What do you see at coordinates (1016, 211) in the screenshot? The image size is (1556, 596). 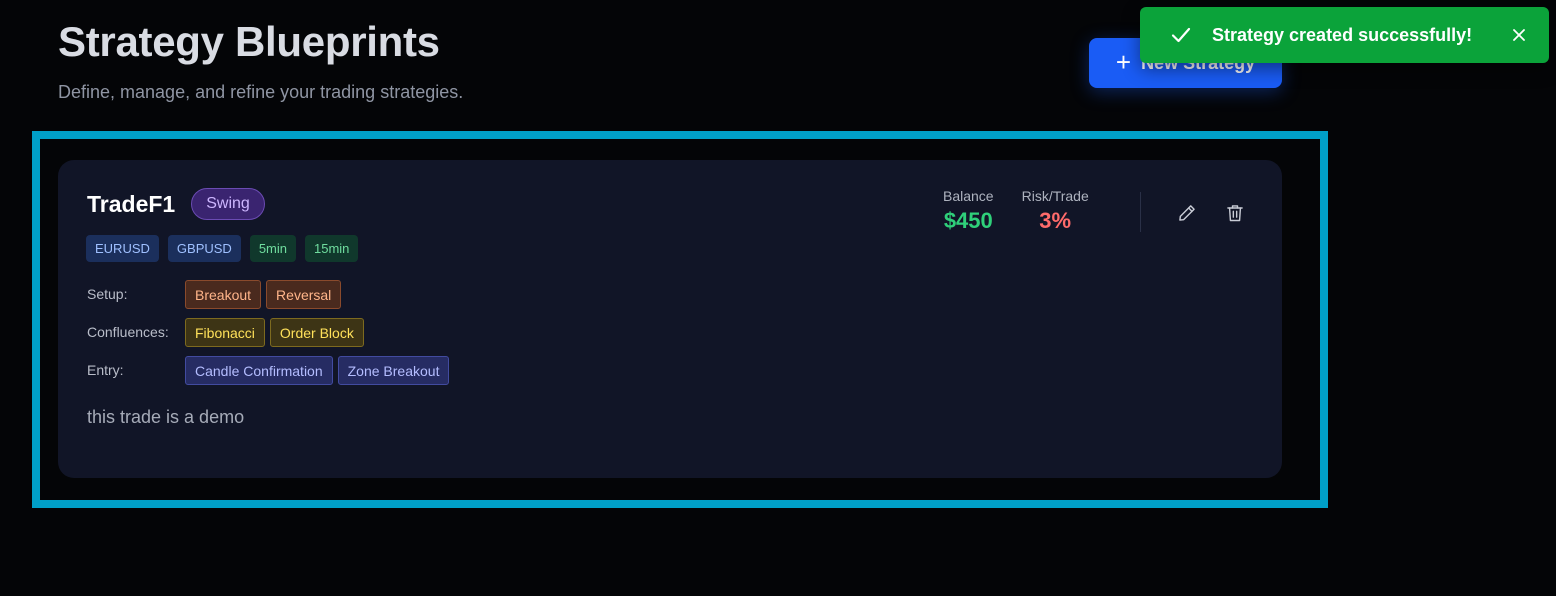 I see `strategy-stats: Balance $450 Risk/Trade 3%` at bounding box center [1016, 211].